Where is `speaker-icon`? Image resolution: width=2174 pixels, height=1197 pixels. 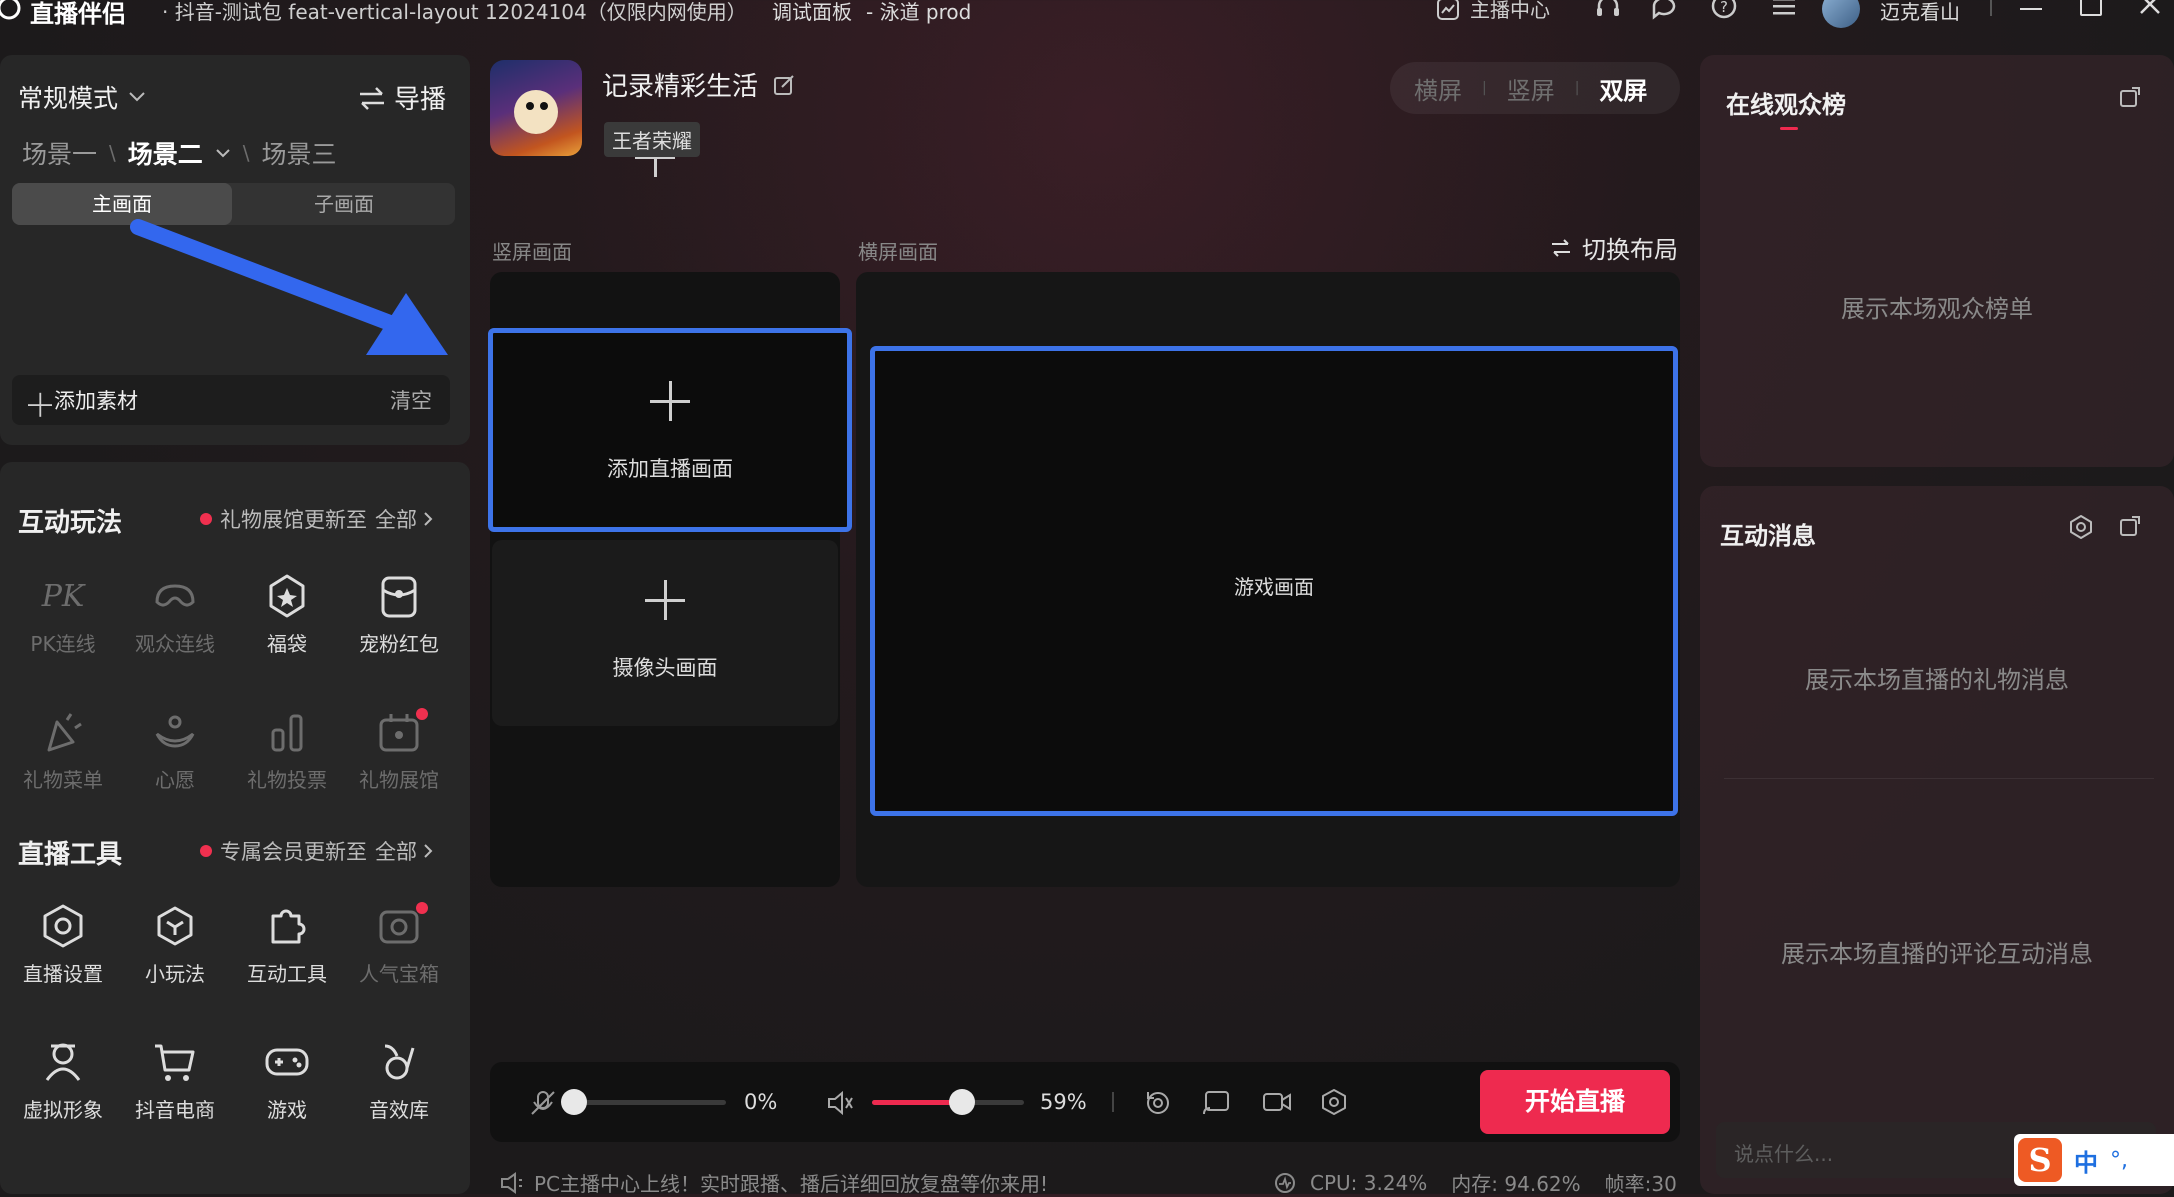 speaker-icon is located at coordinates (840, 1103).